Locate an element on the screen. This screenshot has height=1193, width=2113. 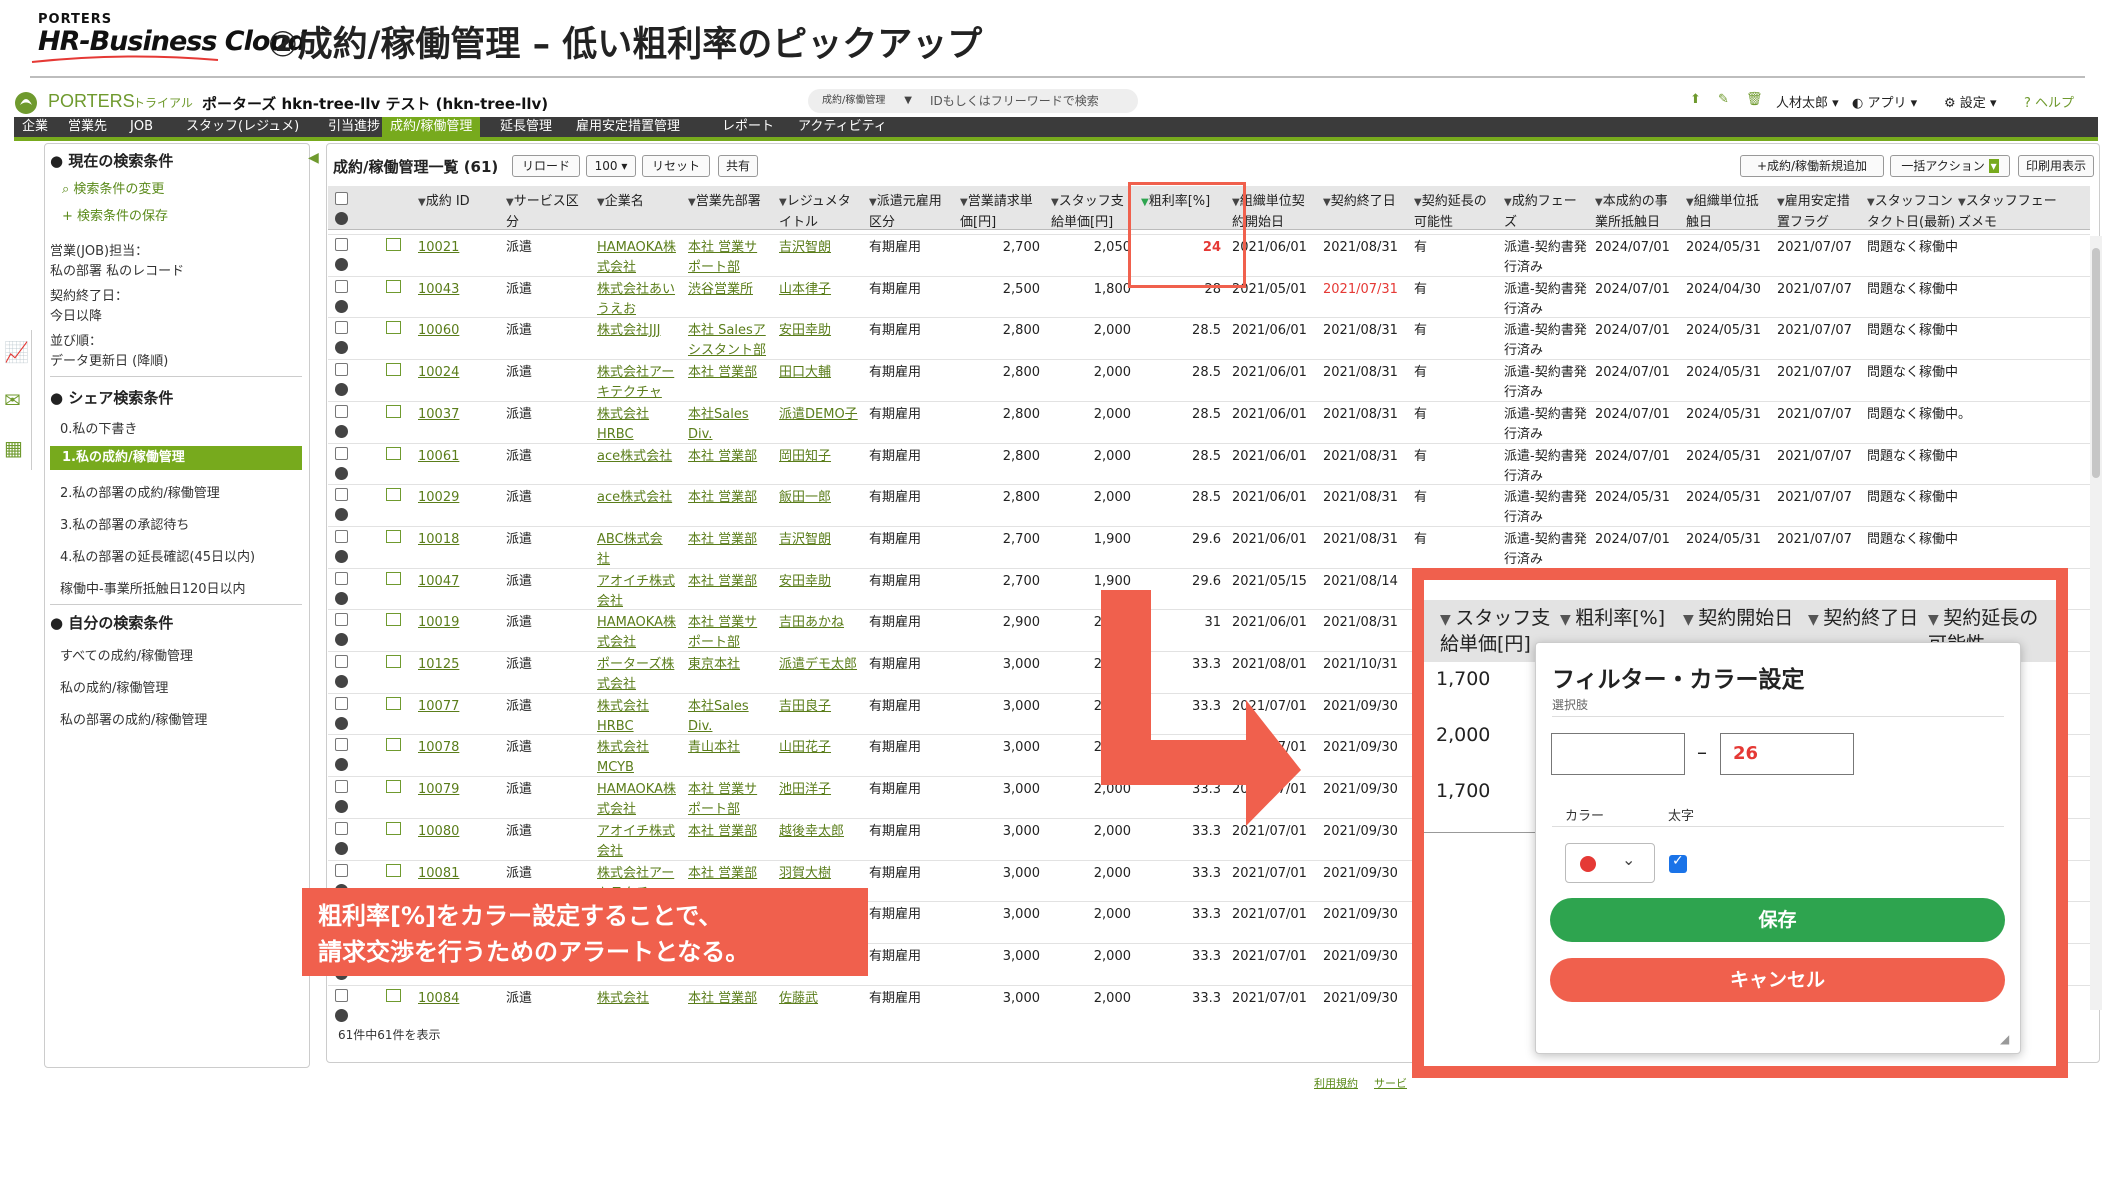
nav-item: 引当進捗 is located at coordinates (354, 127).